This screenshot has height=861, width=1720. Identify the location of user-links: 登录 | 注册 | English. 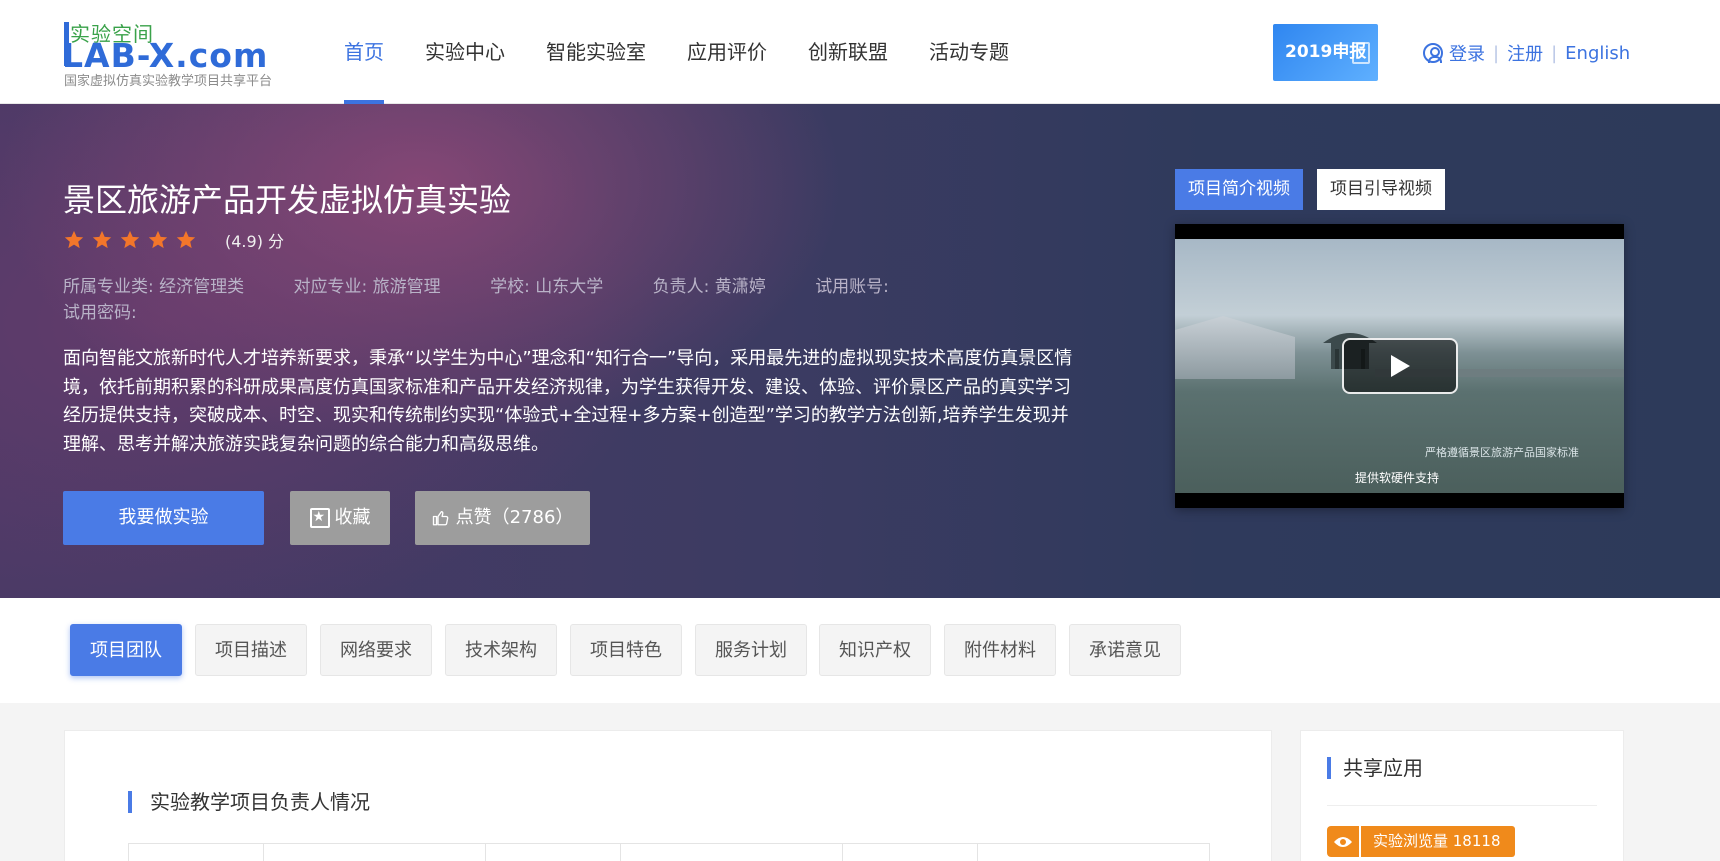
(1526, 53).